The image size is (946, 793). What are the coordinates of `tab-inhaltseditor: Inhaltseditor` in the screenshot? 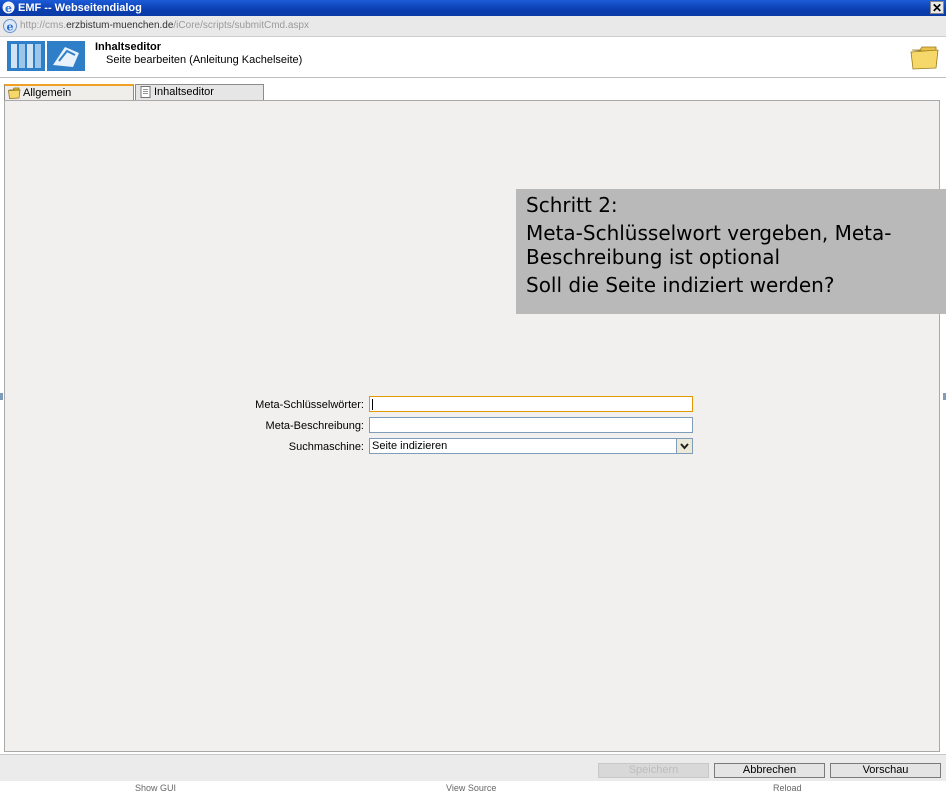 It's located at (199, 92).